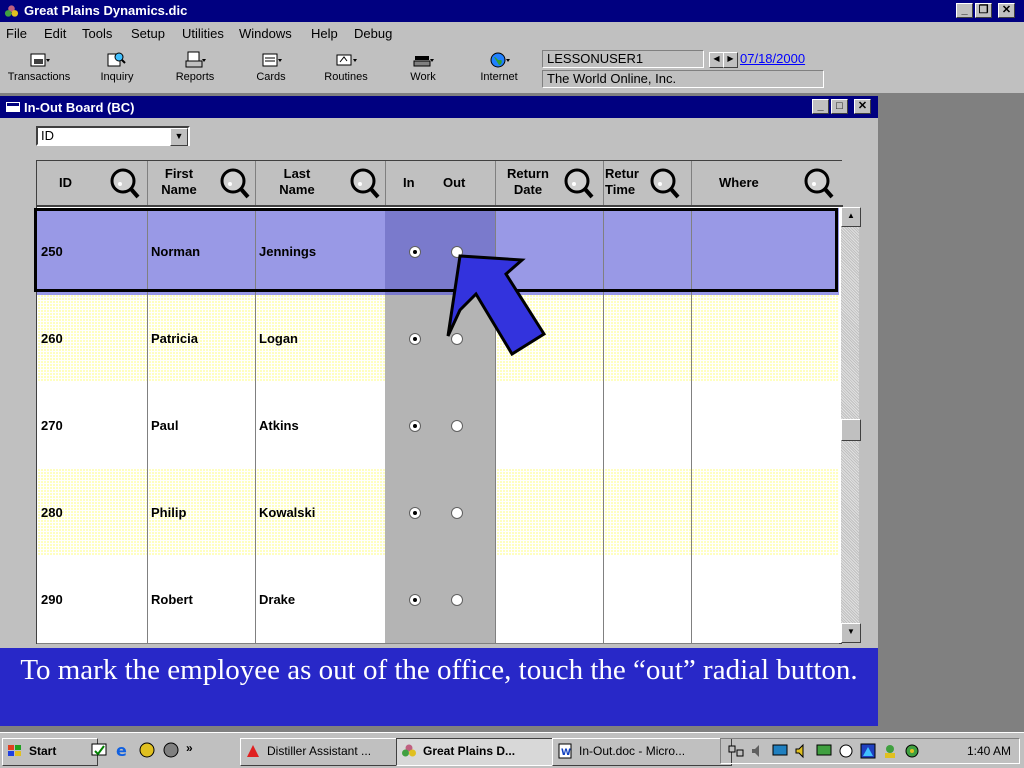 Image resolution: width=1024 pixels, height=768 pixels. I want to click on window-maximize-button: □, so click(839, 106).